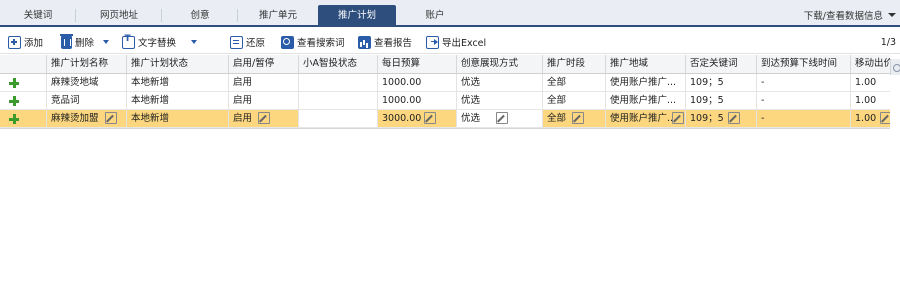 This screenshot has width=900, height=283. What do you see at coordinates (264, 64) in the screenshot?
I see `header-enable-pause: 启用/暂停` at bounding box center [264, 64].